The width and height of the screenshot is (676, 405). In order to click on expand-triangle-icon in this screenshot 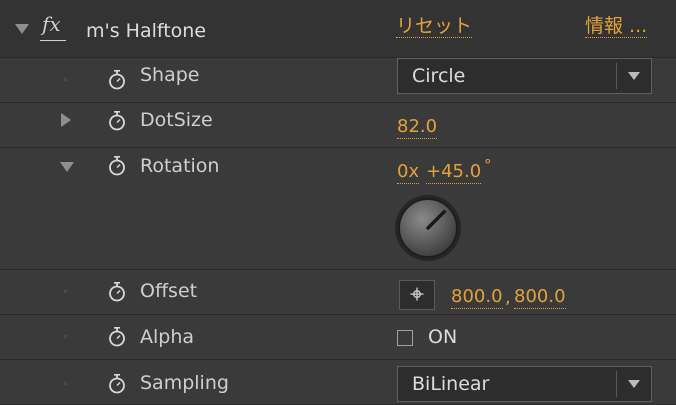, I will do `click(66, 120)`.